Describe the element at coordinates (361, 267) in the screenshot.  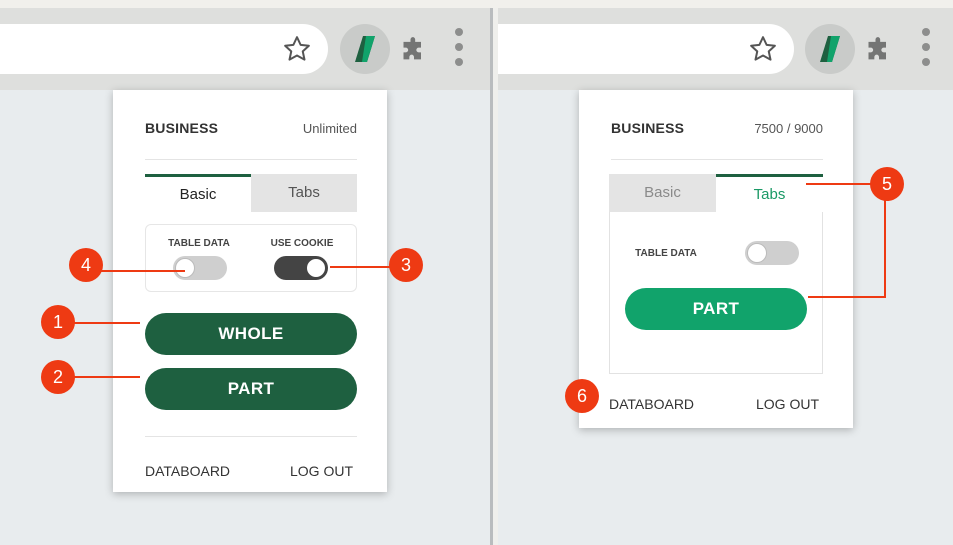
I see `callout-3-line` at that location.